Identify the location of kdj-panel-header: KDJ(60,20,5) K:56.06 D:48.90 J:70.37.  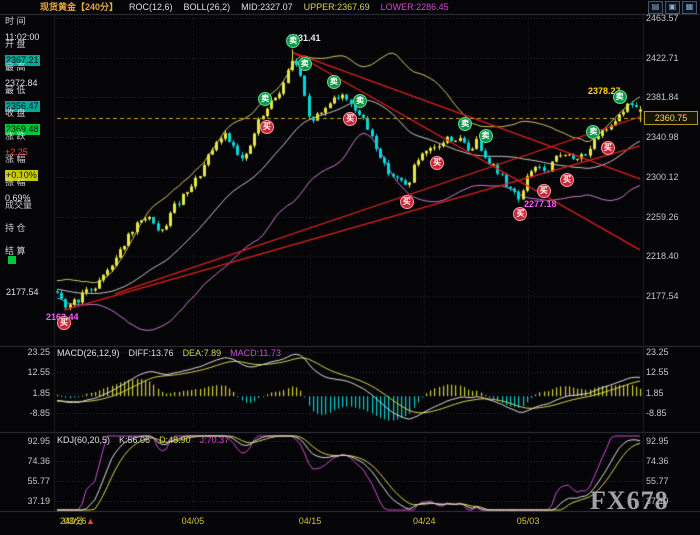
(143, 440).